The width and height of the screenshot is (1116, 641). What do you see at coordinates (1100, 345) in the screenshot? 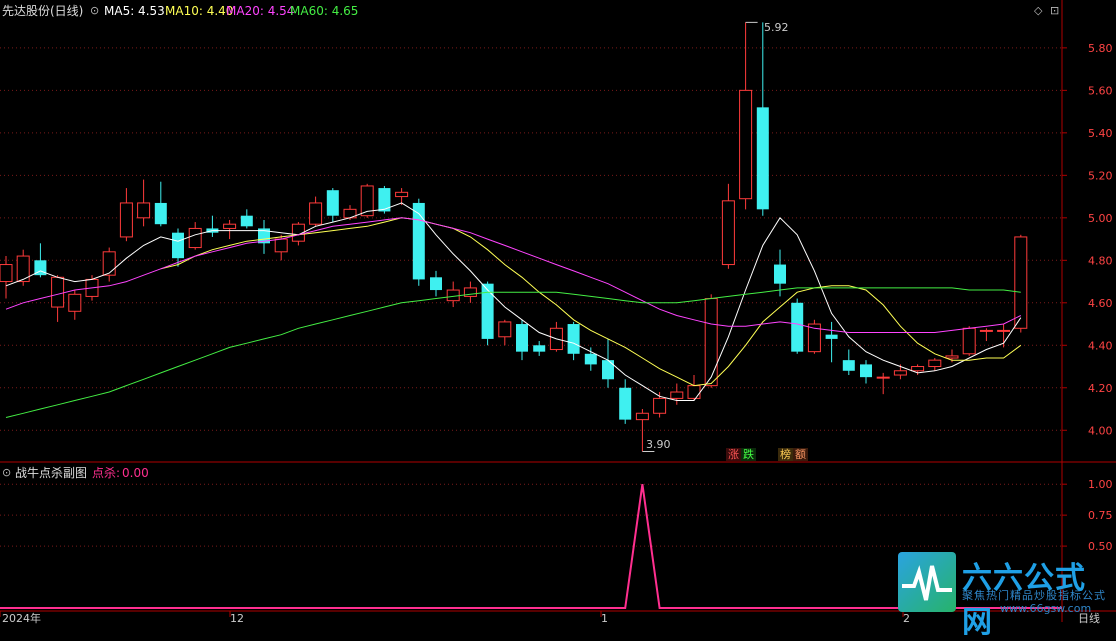
I see `y-tick-label: 4.40` at bounding box center [1100, 345].